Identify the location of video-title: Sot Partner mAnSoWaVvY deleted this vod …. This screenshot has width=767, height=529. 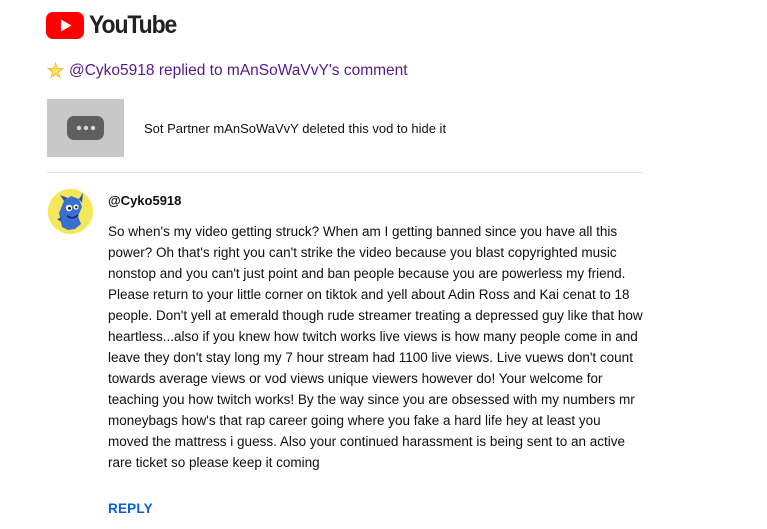
(295, 128).